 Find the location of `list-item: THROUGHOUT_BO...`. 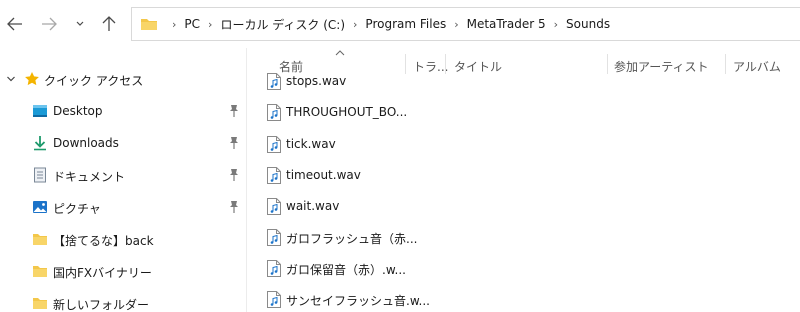

list-item: THROUGHOUT_BO... is located at coordinates (523, 112).